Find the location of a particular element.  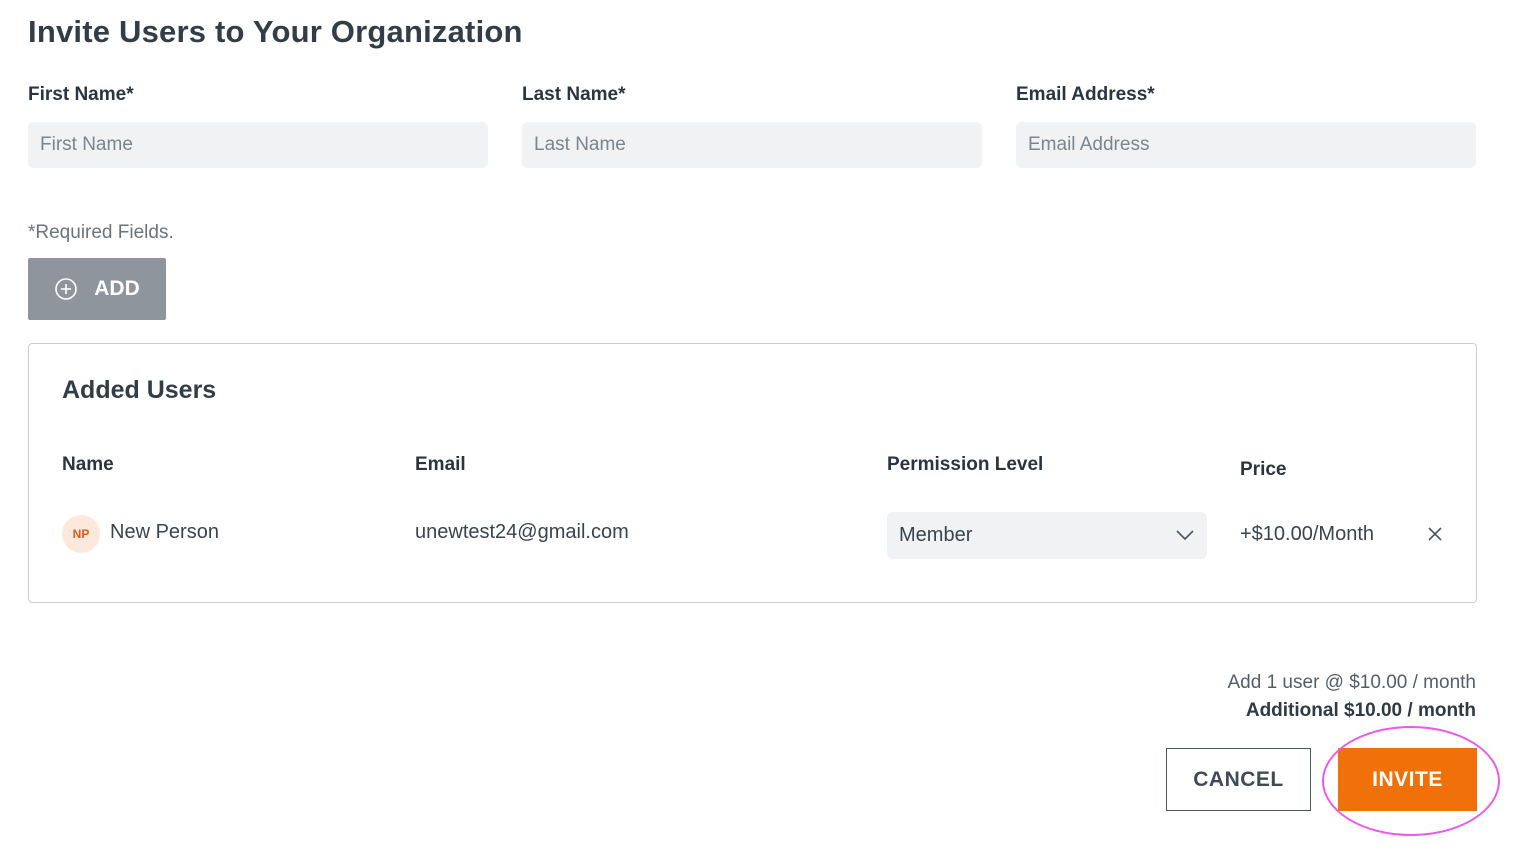

plus-circle-icon is located at coordinates (66, 289).